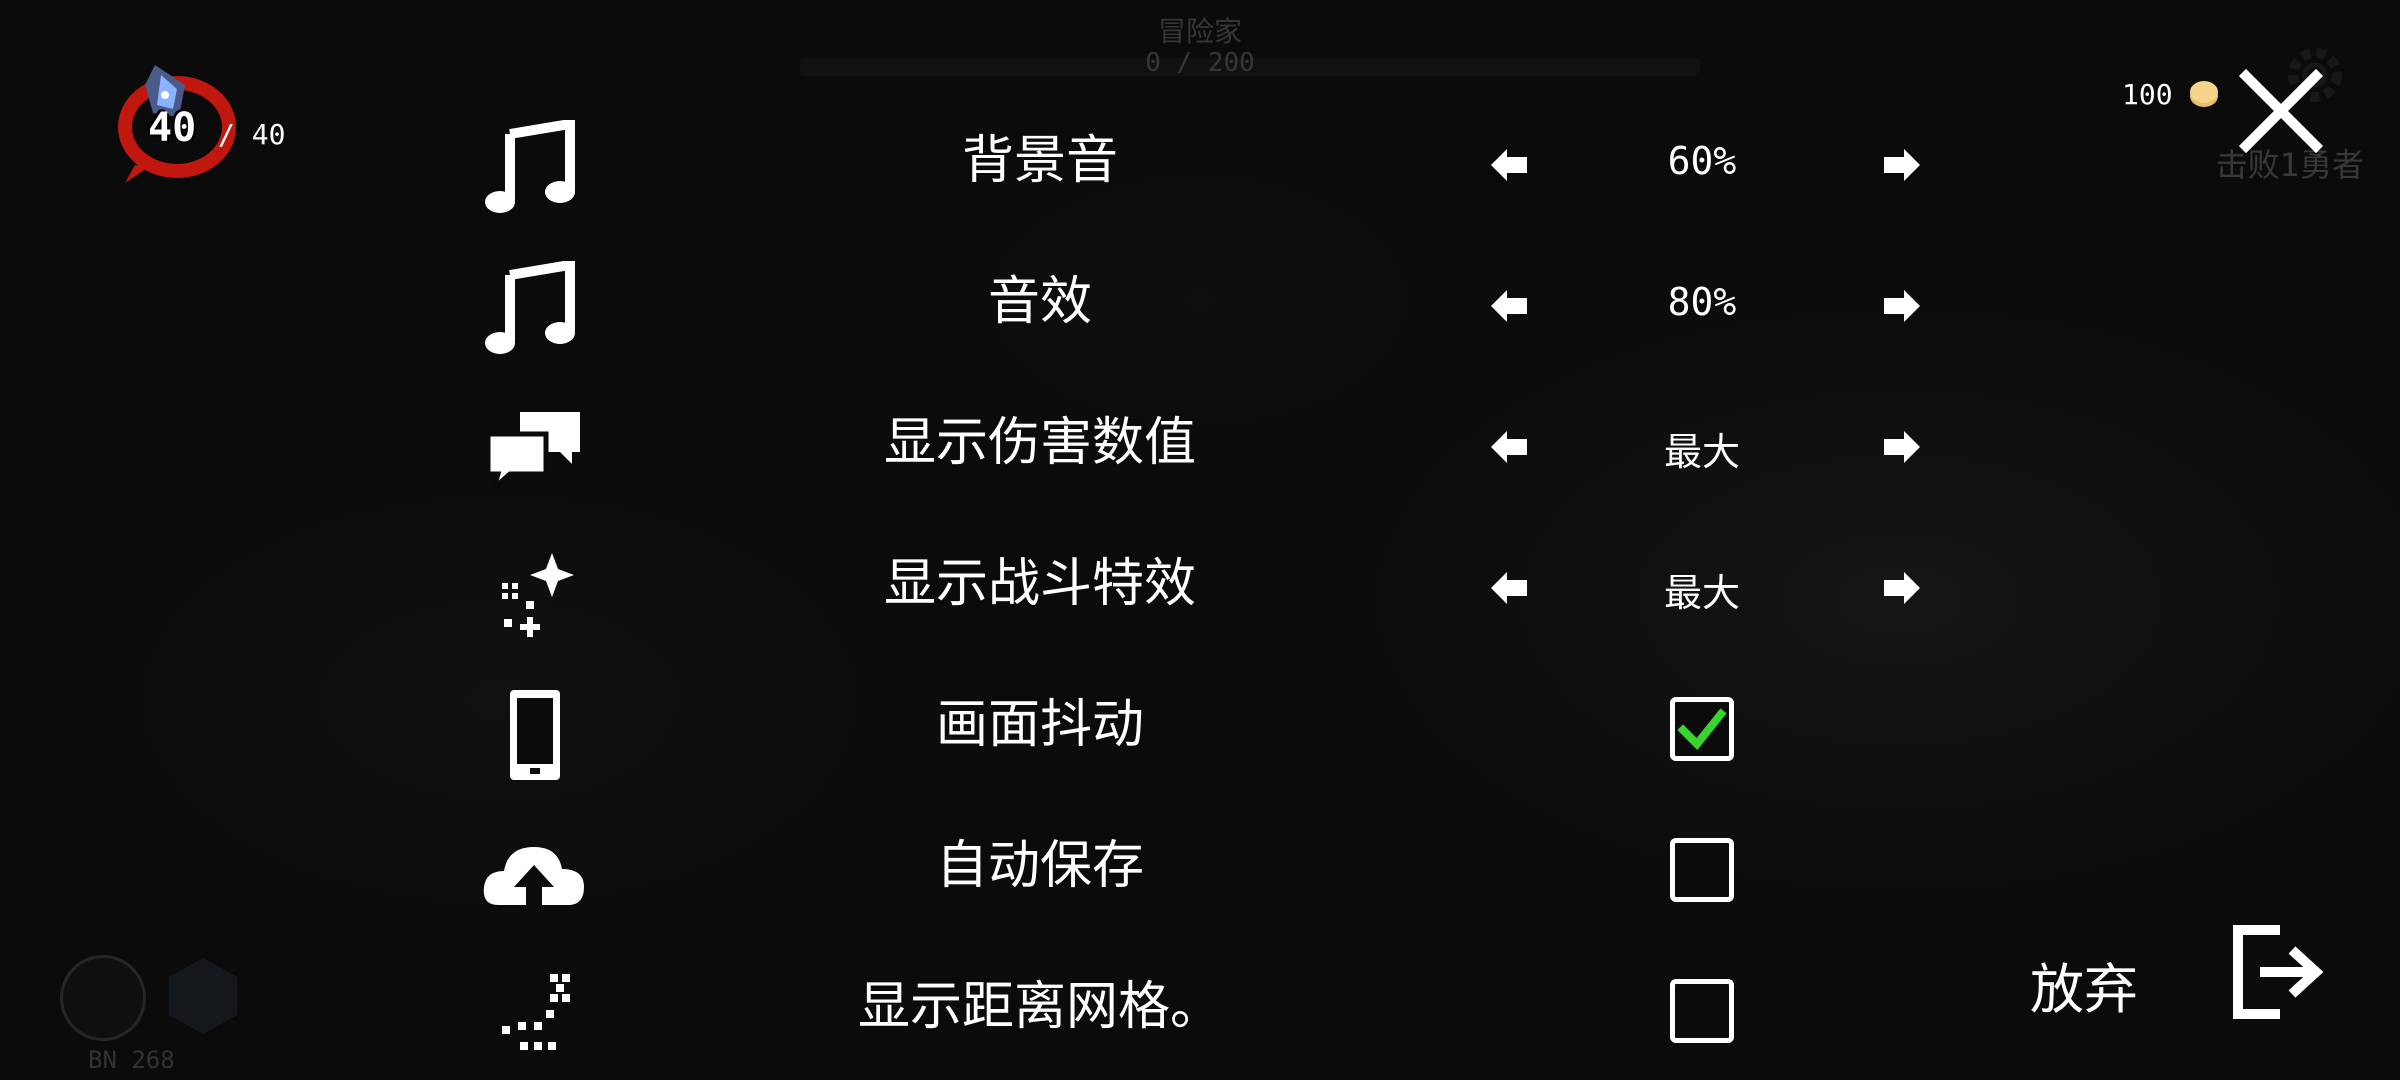  I want to click on setting-row-sfx: 音效 80%, so click(1200, 306).